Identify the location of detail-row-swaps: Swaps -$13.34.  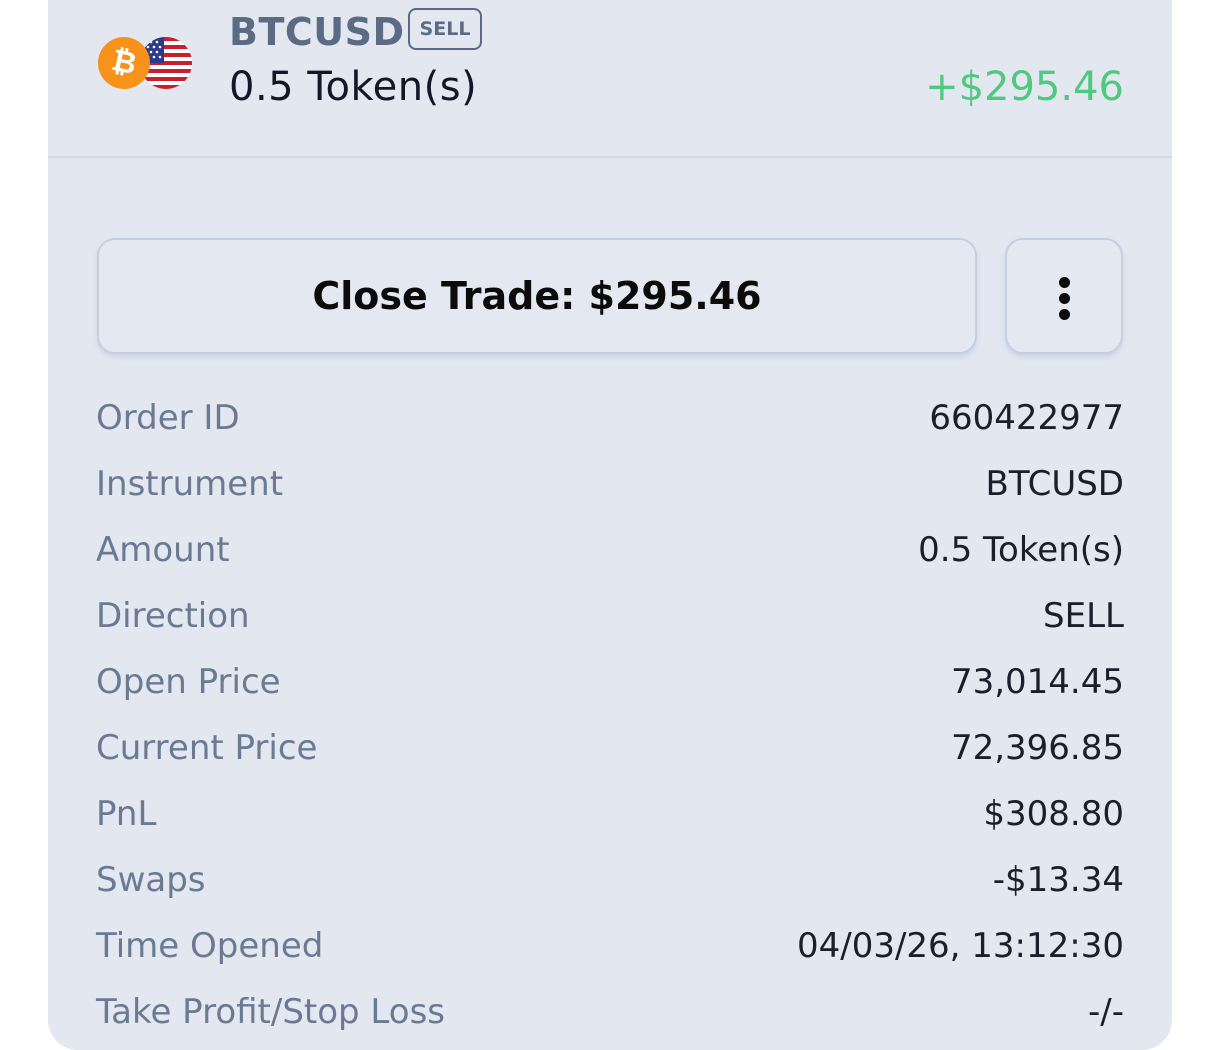
(610, 893).